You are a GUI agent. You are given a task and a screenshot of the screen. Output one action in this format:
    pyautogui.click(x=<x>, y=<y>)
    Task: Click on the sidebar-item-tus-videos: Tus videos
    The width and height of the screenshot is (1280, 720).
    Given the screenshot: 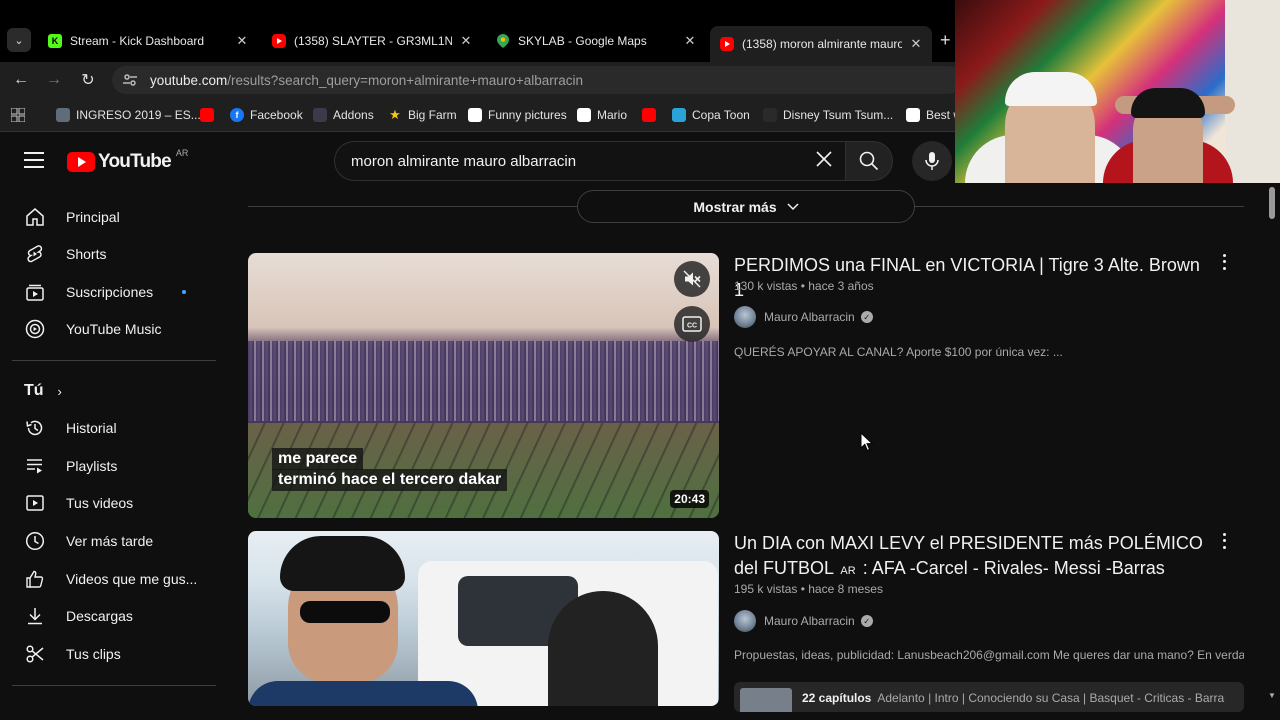 What is the action you would take?
    pyautogui.click(x=114, y=502)
    